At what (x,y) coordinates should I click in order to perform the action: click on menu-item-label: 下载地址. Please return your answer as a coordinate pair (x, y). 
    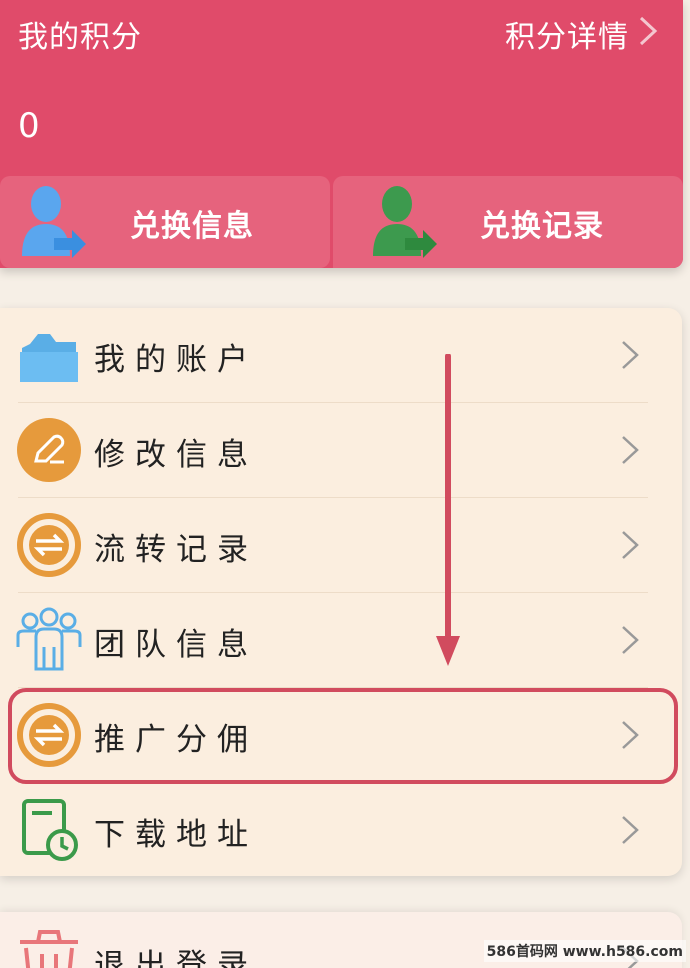
    Looking at the image, I should click on (176, 835).